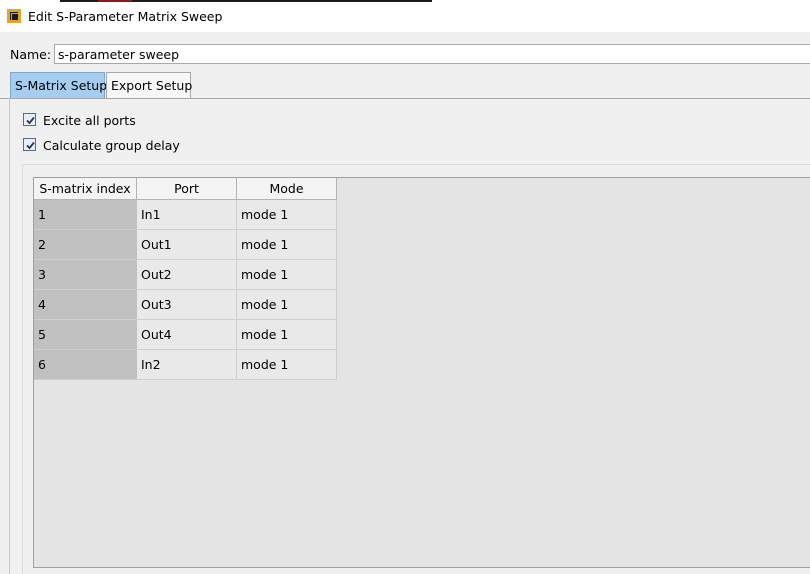  I want to click on window-title: Edit S-Parameter Matrix Sweep, so click(125, 16).